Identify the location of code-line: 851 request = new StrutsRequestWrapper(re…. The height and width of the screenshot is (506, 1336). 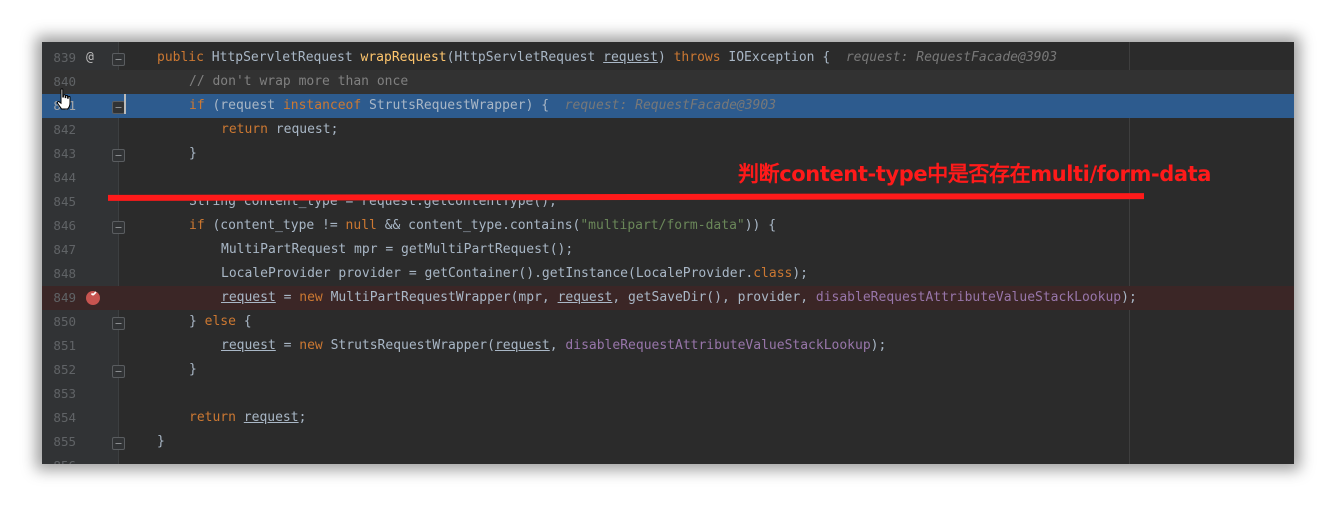
(668, 346).